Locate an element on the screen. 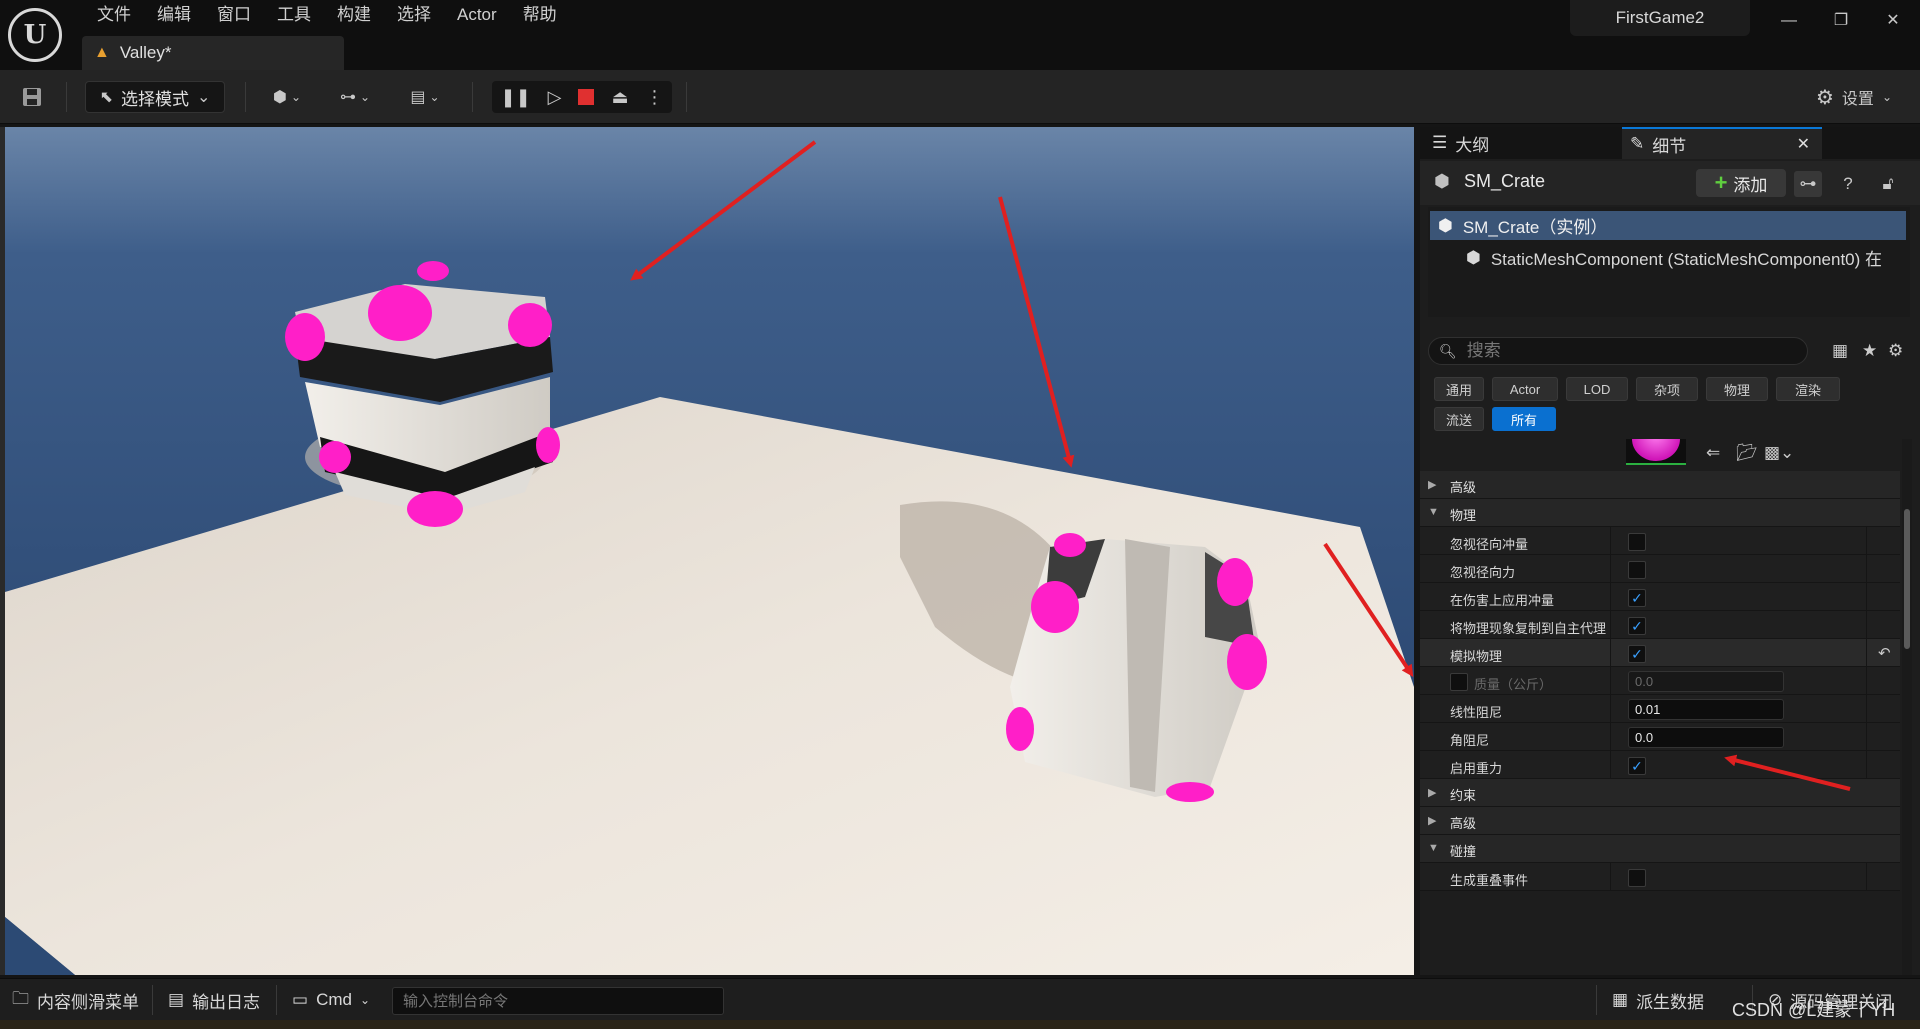  section-advanced: ▶ 高级 is located at coordinates (1660, 485).